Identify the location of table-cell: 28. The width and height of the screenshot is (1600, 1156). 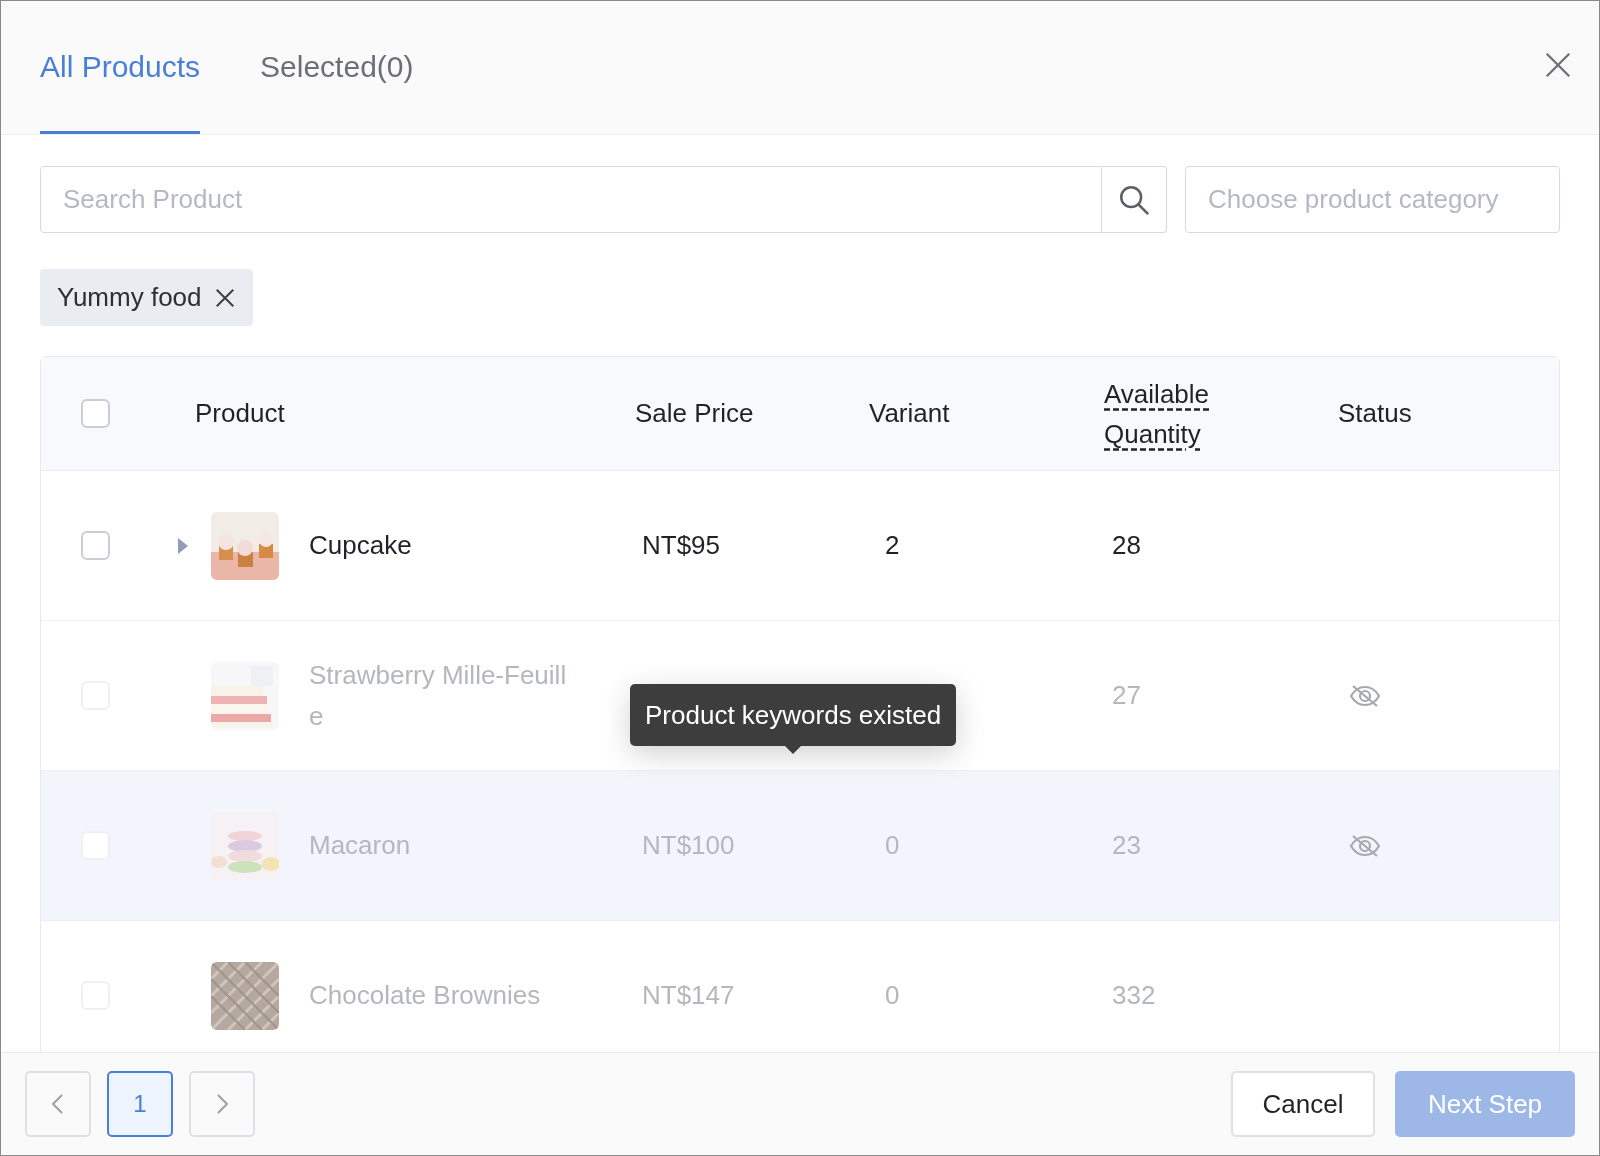
(1126, 545).